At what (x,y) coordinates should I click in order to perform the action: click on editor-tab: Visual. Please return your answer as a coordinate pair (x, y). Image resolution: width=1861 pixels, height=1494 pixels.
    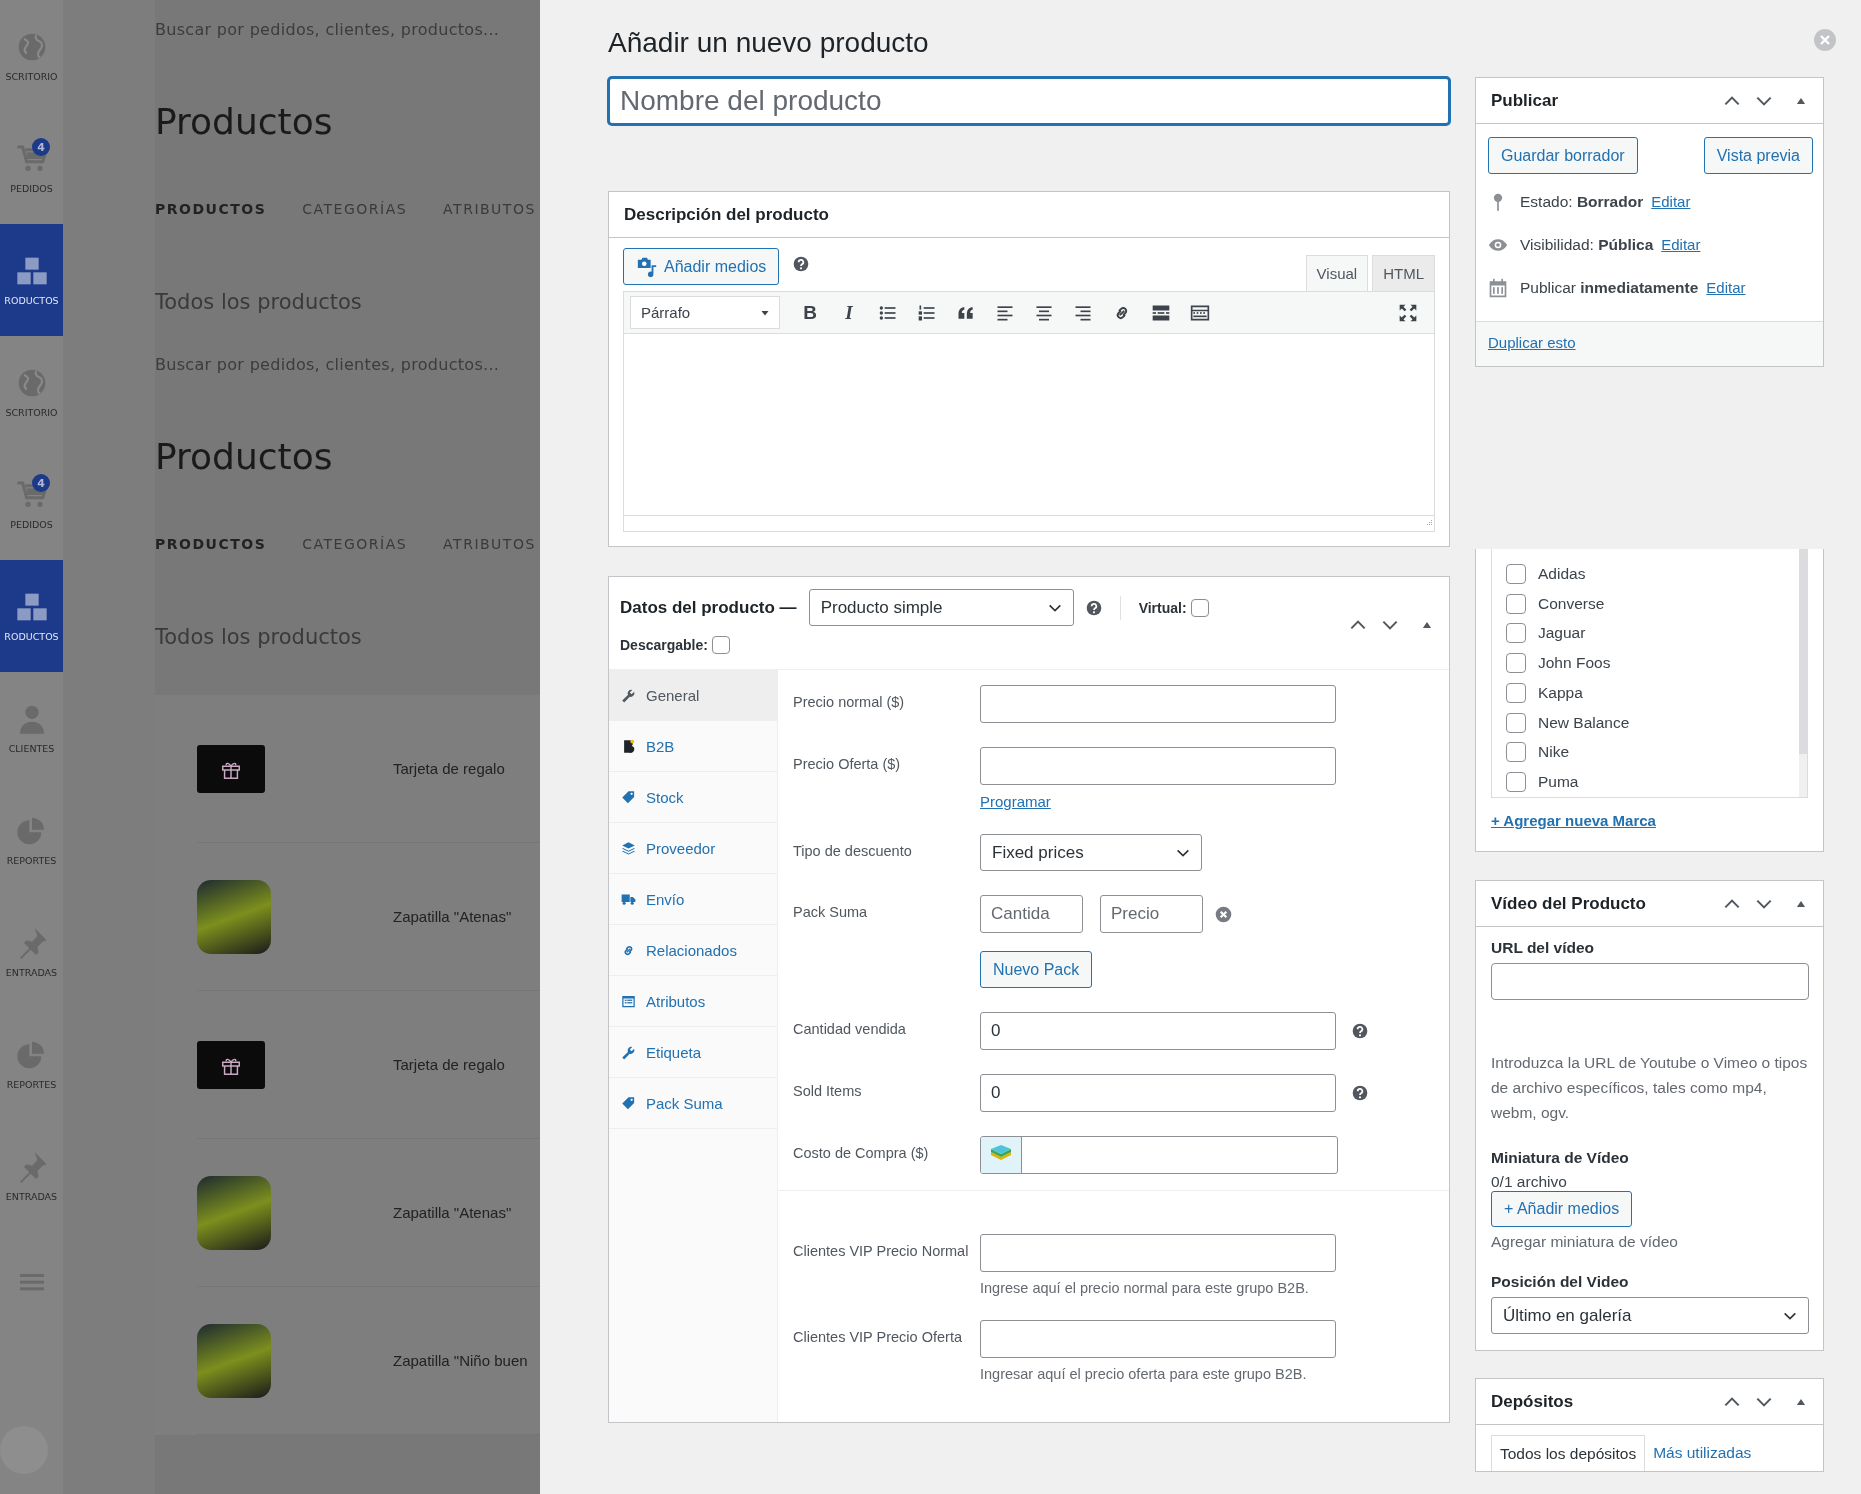
    Looking at the image, I should click on (1337, 273).